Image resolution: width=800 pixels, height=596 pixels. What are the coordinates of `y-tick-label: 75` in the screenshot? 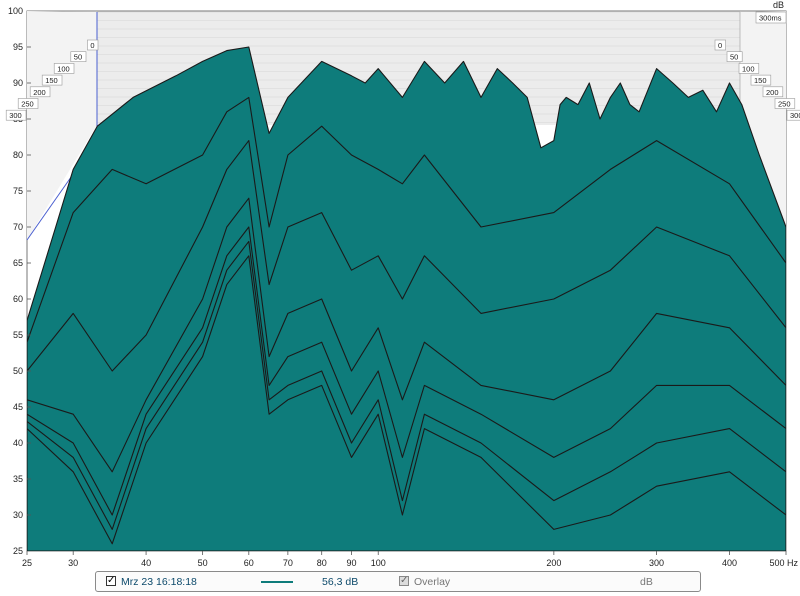 It's located at (18, 191).